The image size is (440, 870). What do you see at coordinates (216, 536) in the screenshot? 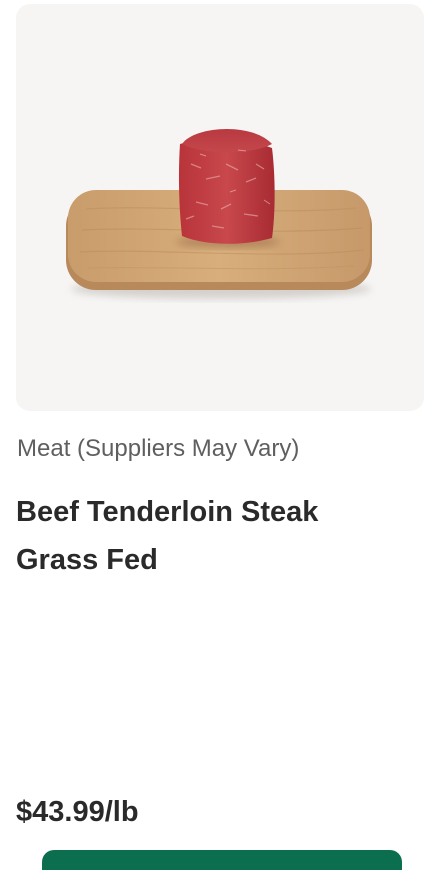
I see `product-title: Beef Tenderloin Steak Grass Fed` at bounding box center [216, 536].